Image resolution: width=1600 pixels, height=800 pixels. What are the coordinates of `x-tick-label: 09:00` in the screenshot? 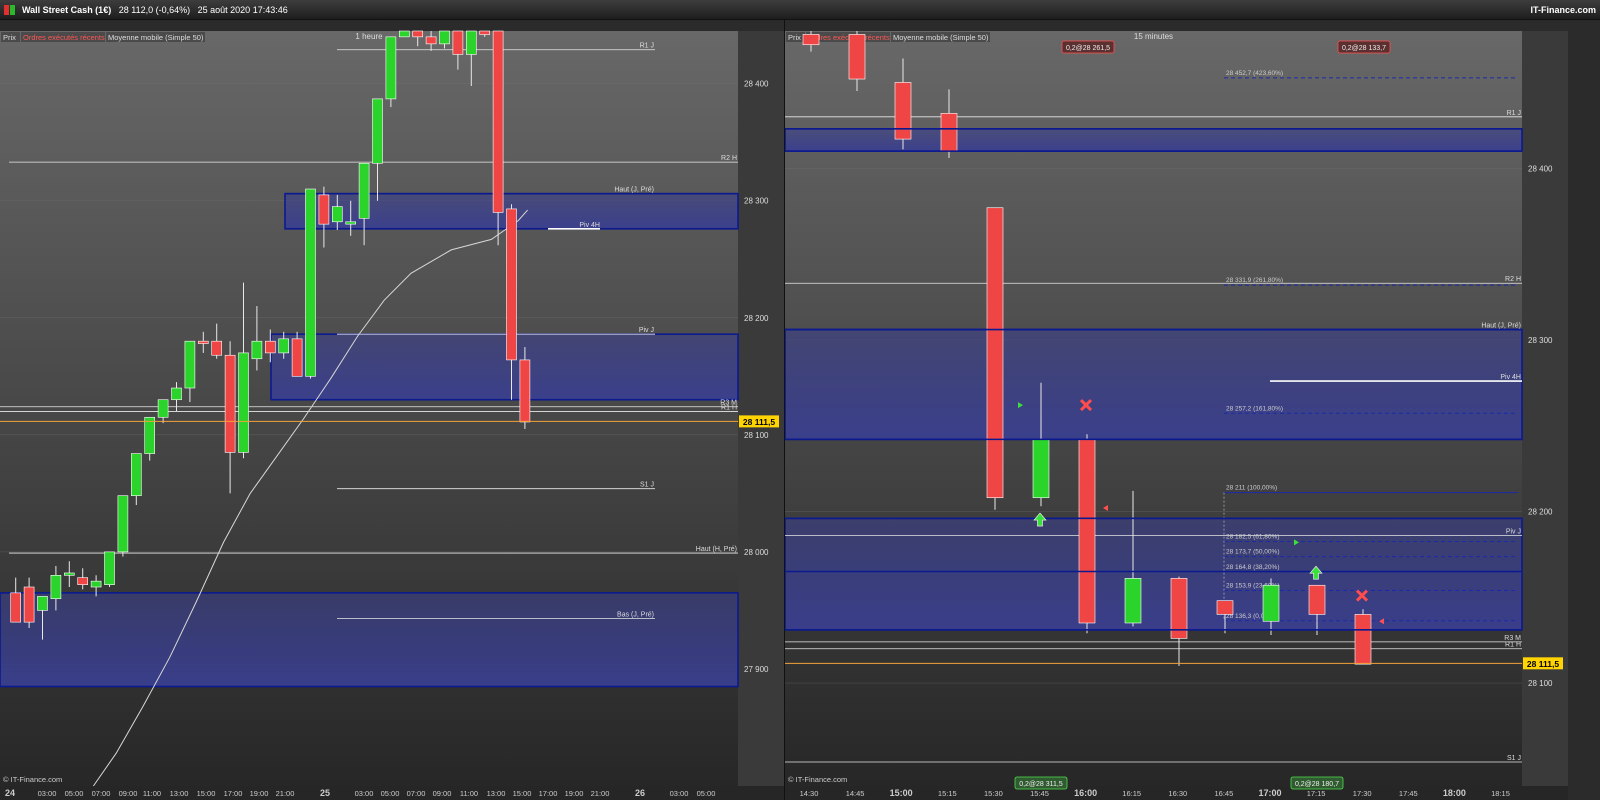 It's located at (442, 793).